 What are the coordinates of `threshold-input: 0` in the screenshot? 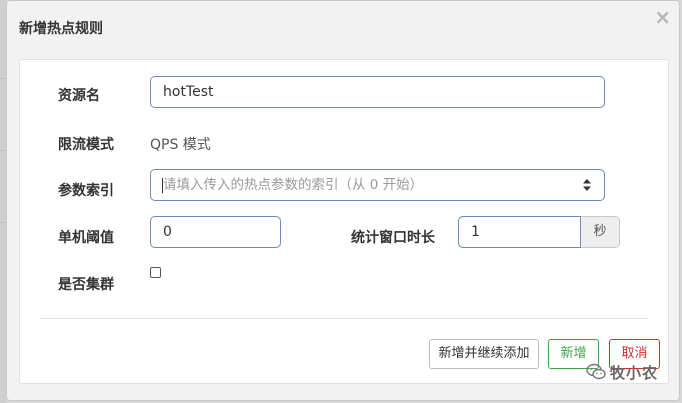 It's located at (215, 232).